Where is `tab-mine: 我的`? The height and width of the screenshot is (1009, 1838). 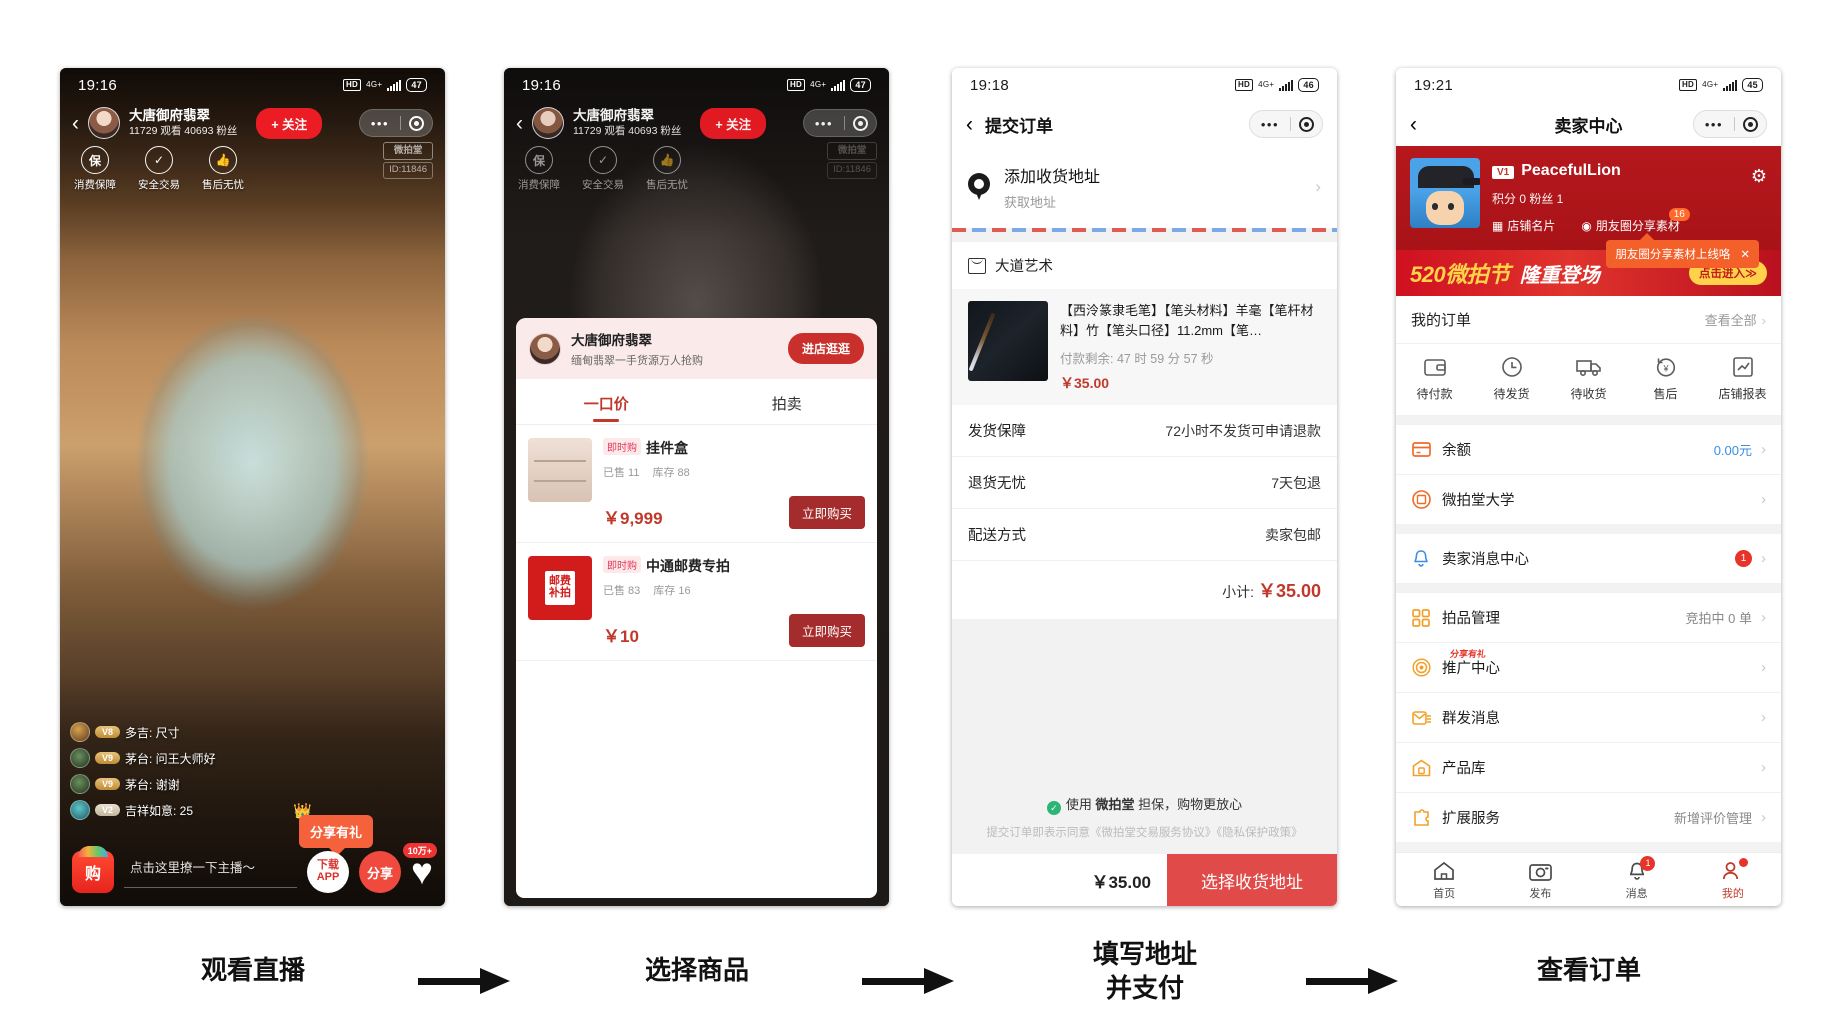 tab-mine: 我的 is located at coordinates (1733, 879).